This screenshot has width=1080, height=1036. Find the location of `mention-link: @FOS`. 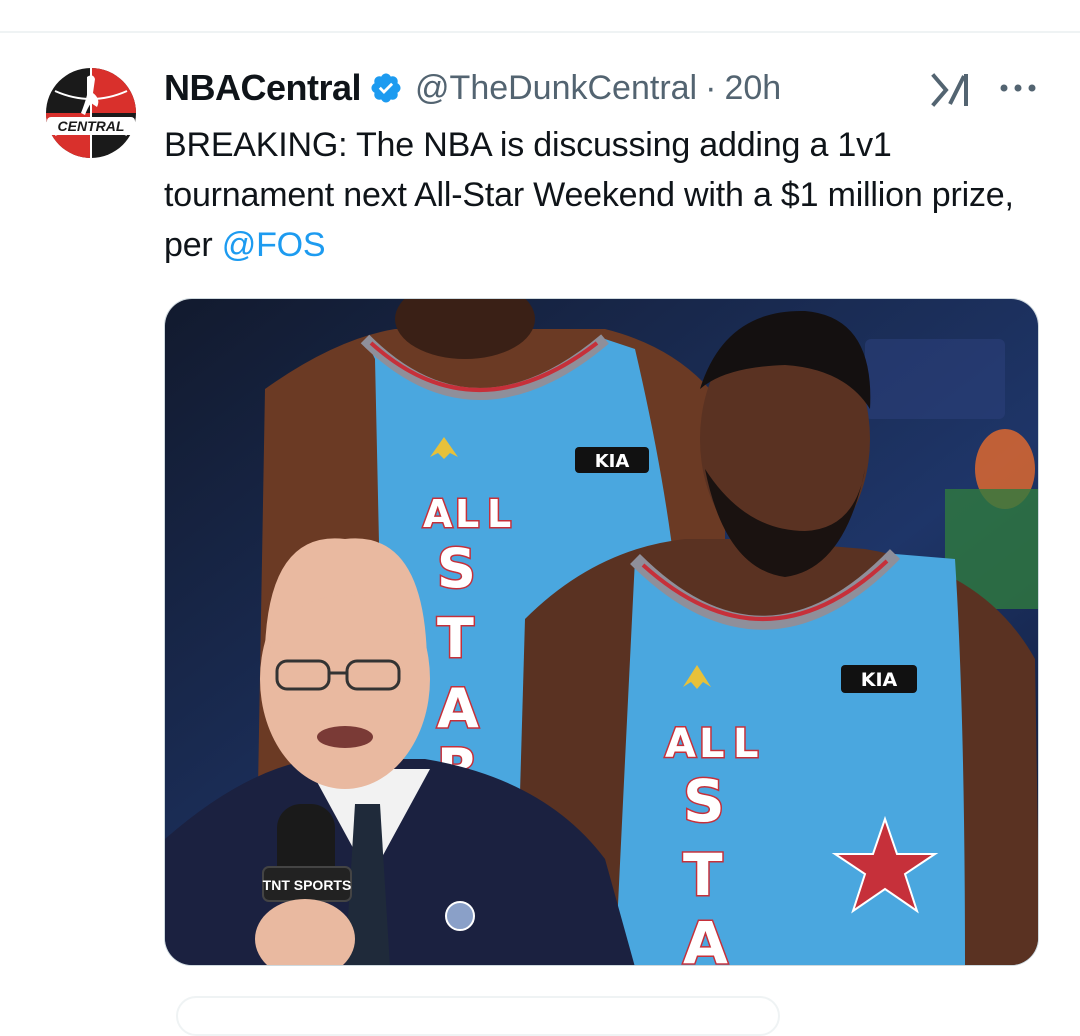

mention-link: @FOS is located at coordinates (274, 245).